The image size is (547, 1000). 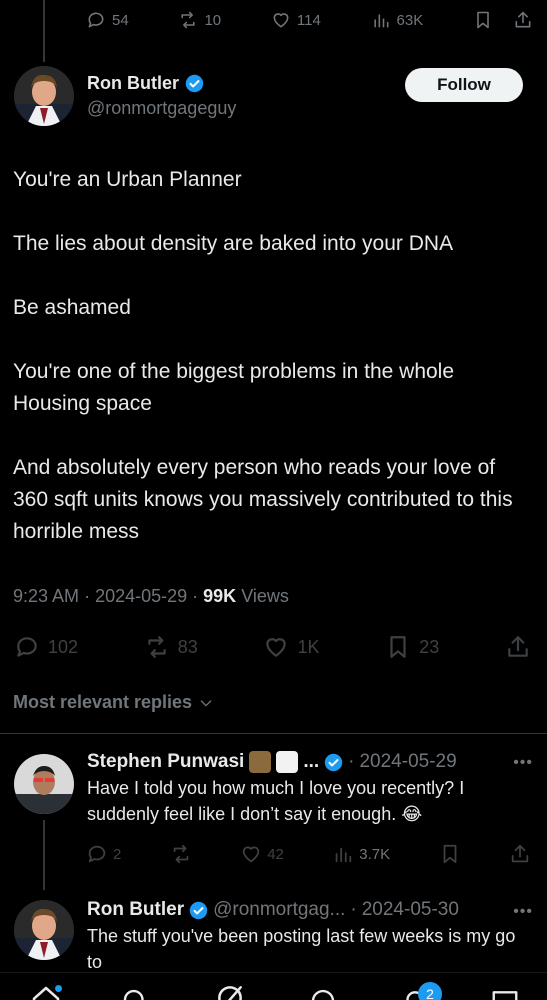 What do you see at coordinates (107, 20) in the screenshot?
I see `reply-button: 54` at bounding box center [107, 20].